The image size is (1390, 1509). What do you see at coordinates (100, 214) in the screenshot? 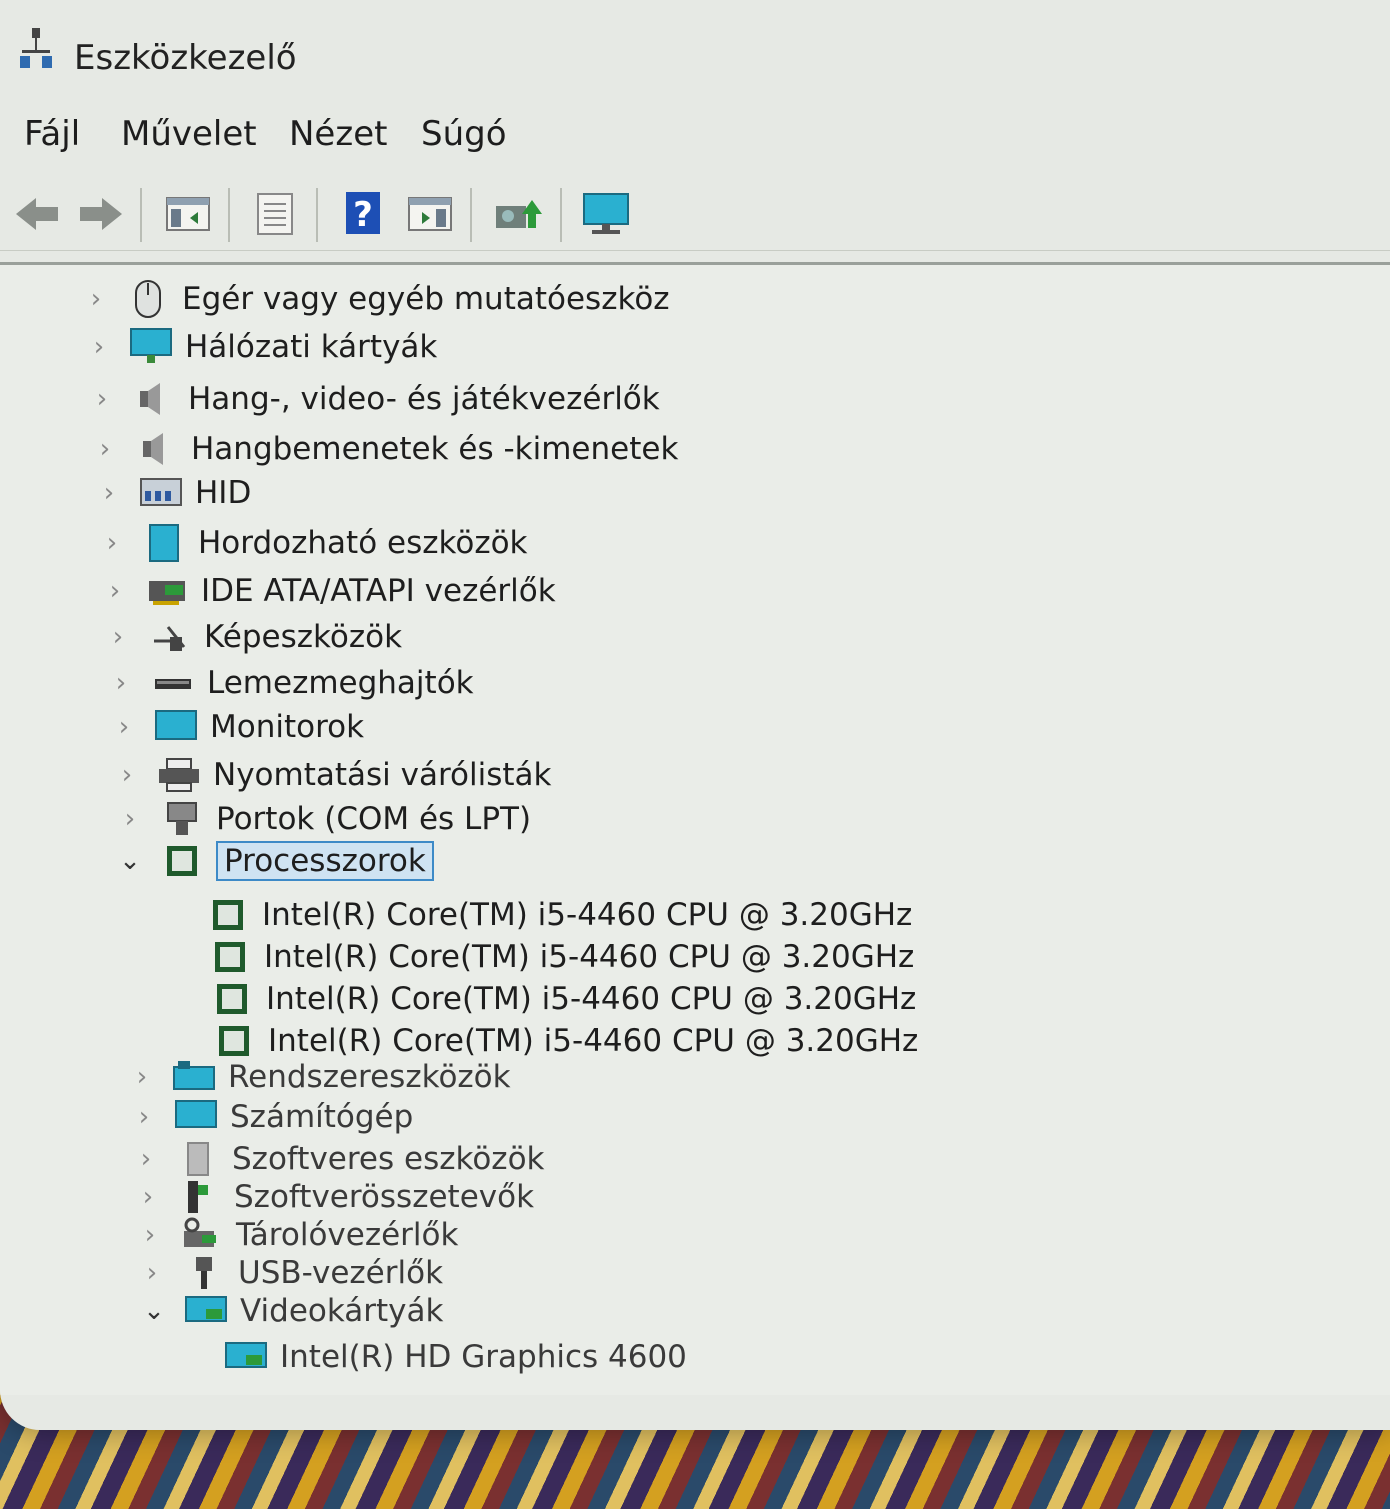
I see `forward-arrow-icon` at bounding box center [100, 214].